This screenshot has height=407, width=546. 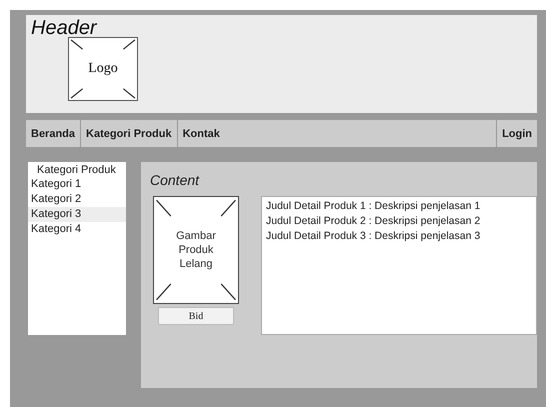 What do you see at coordinates (103, 69) in the screenshot?
I see `logo-text: Logo` at bounding box center [103, 69].